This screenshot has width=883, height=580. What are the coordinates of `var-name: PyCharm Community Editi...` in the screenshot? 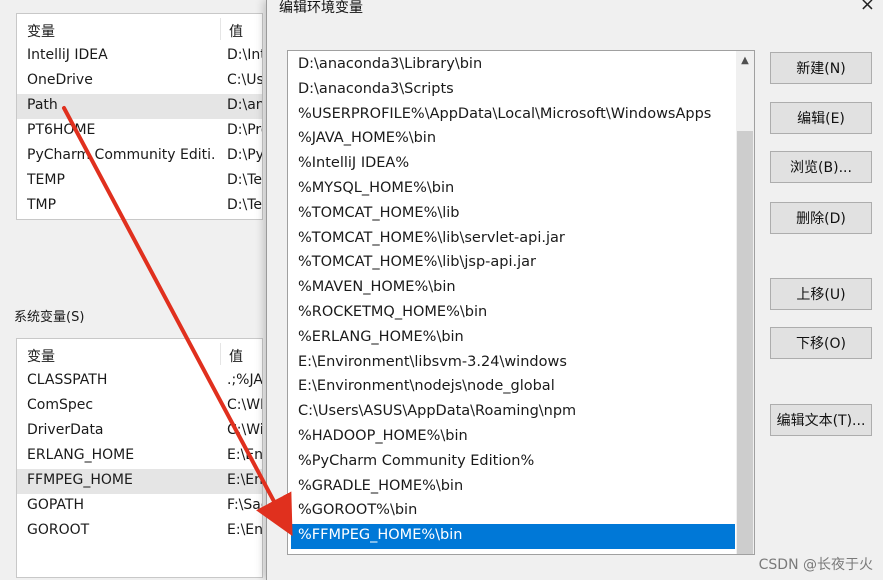 It's located at (122, 155).